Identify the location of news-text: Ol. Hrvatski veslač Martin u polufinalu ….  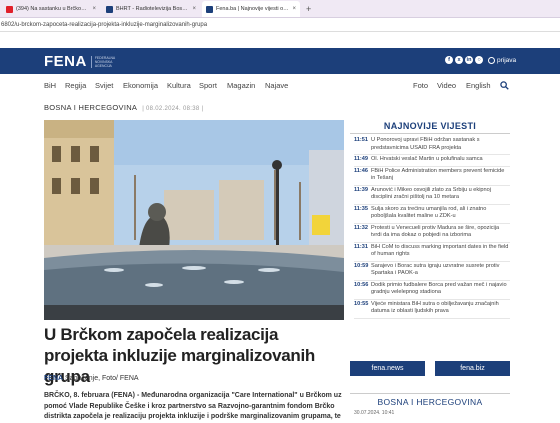
(427, 159).